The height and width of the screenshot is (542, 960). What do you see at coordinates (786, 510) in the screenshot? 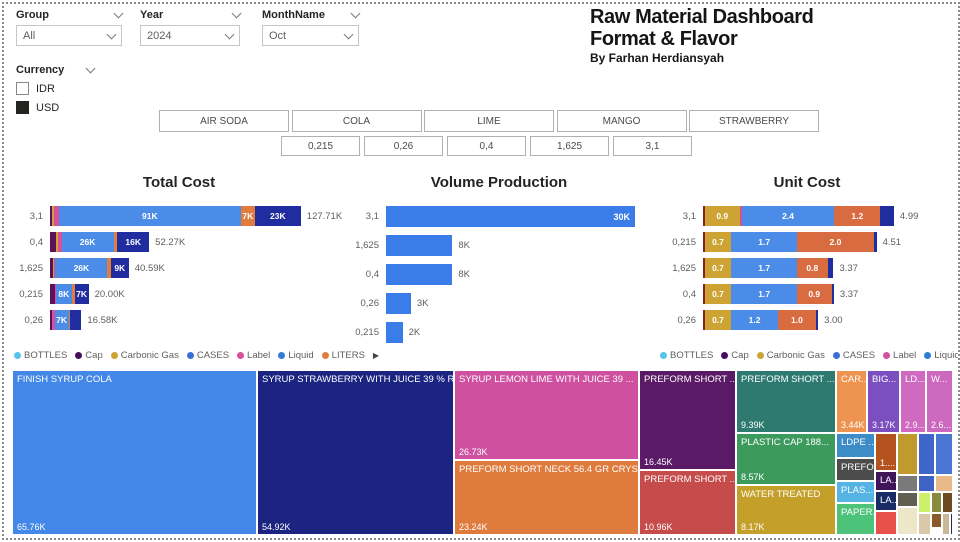
I see `treemap-tile-water-treated: WATER TREATED 8.17K` at bounding box center [786, 510].